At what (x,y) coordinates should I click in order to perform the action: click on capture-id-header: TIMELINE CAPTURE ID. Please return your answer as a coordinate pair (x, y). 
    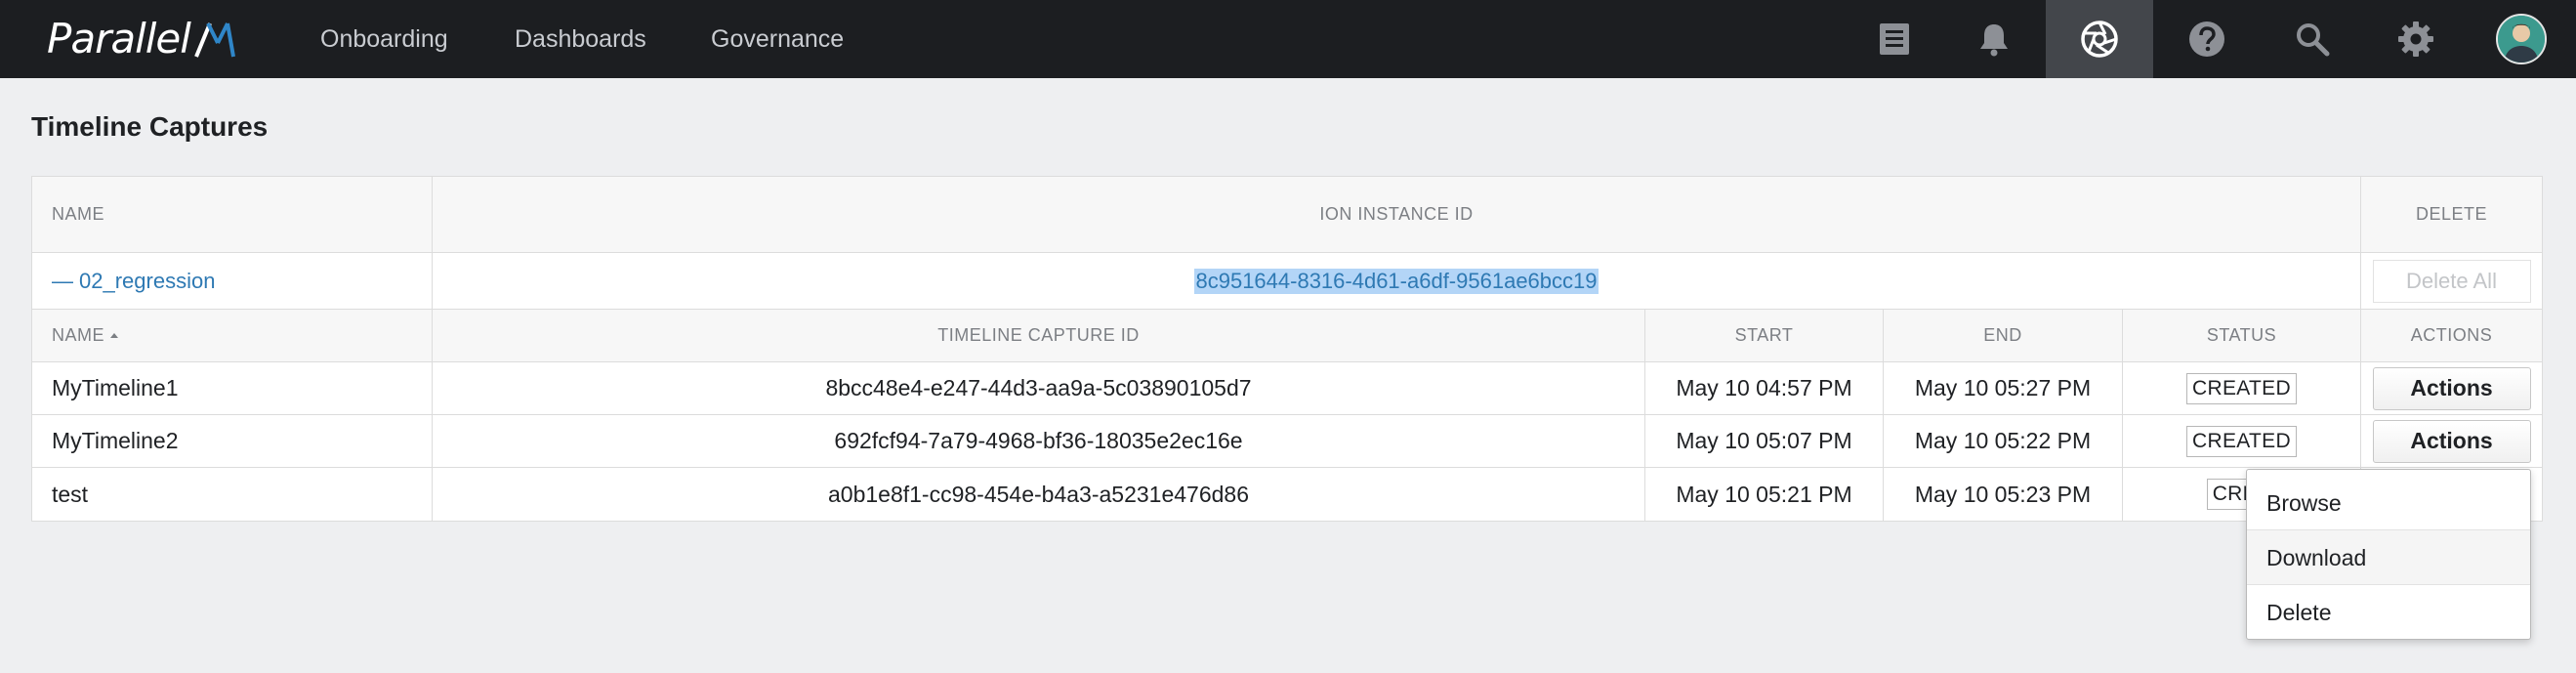
    Looking at the image, I should click on (1039, 336).